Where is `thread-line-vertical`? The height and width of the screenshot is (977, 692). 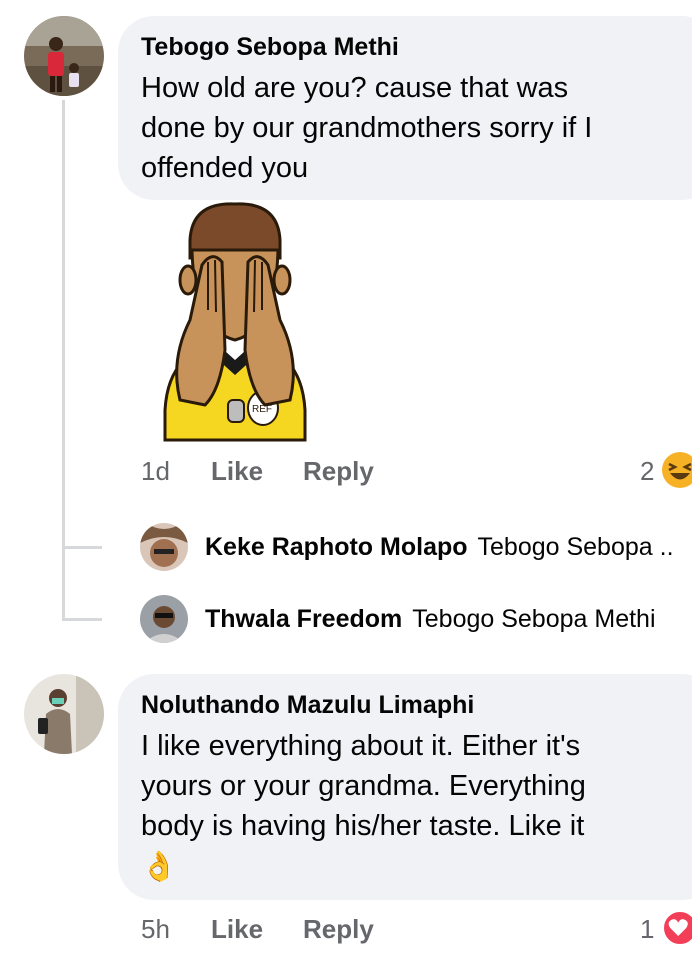
thread-line-vertical is located at coordinates (63, 360).